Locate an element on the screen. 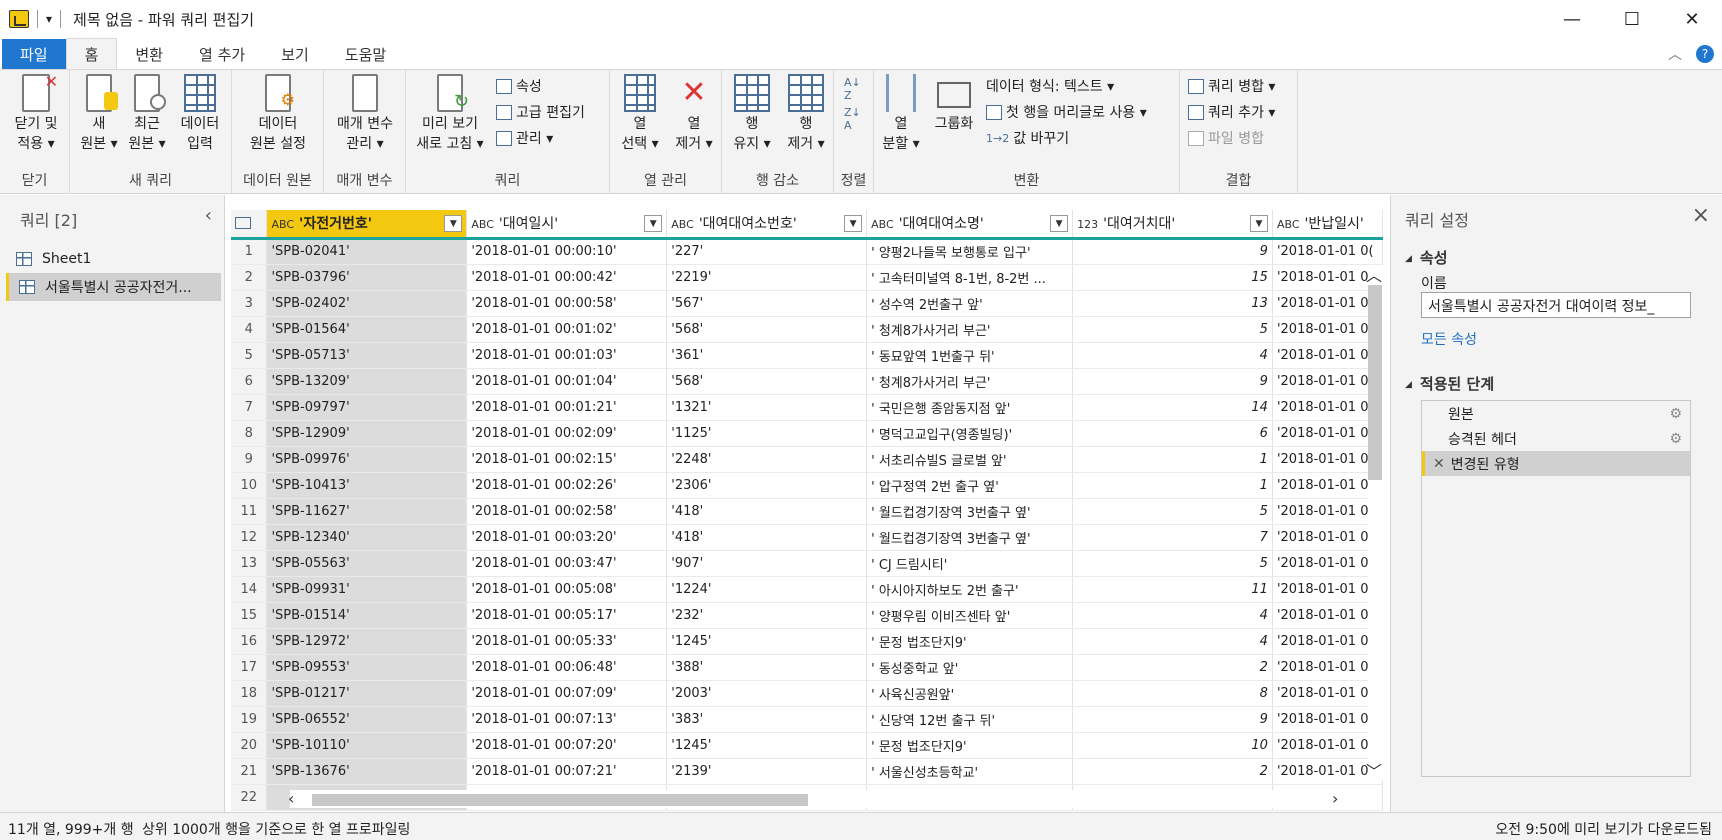 This screenshot has height=840, width=1722. tab-view: 보기 is located at coordinates (295, 54).